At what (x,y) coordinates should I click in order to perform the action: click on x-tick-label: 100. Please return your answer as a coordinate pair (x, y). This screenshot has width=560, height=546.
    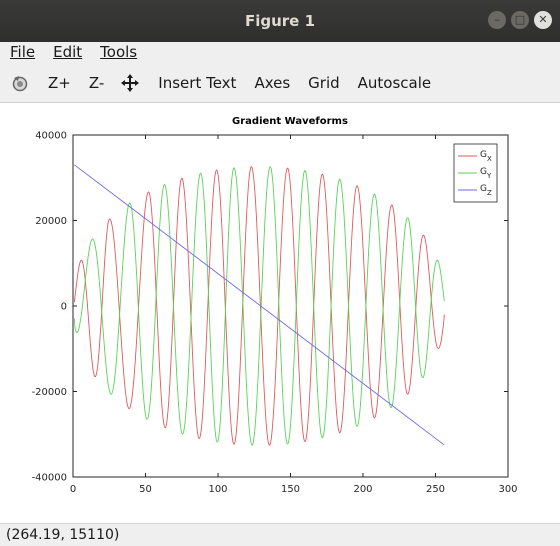
    Looking at the image, I should click on (217, 489).